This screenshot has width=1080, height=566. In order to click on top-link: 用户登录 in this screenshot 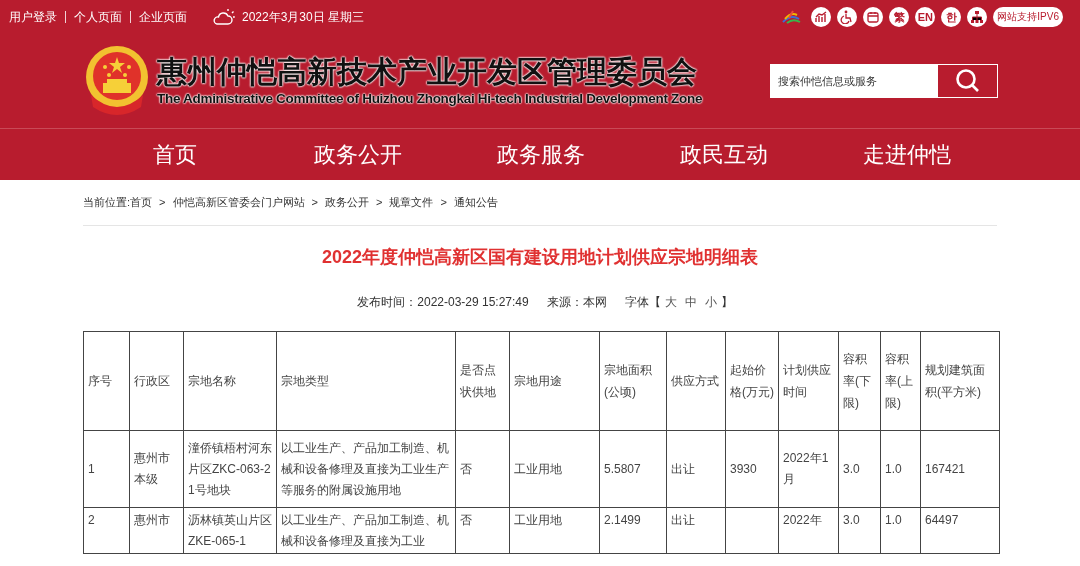, I will do `click(33, 17)`.